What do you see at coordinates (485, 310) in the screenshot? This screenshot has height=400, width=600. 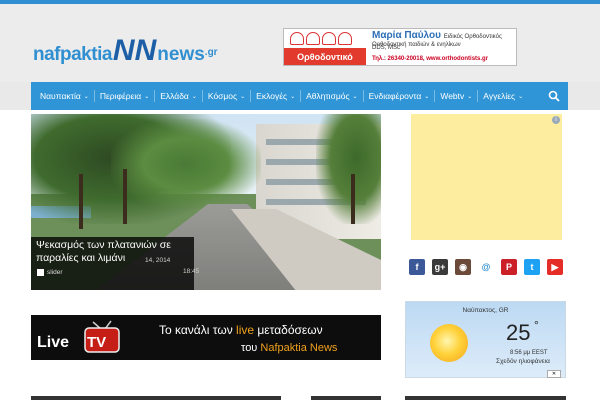 I see `weather-city: Ναύπακτος, GR` at bounding box center [485, 310].